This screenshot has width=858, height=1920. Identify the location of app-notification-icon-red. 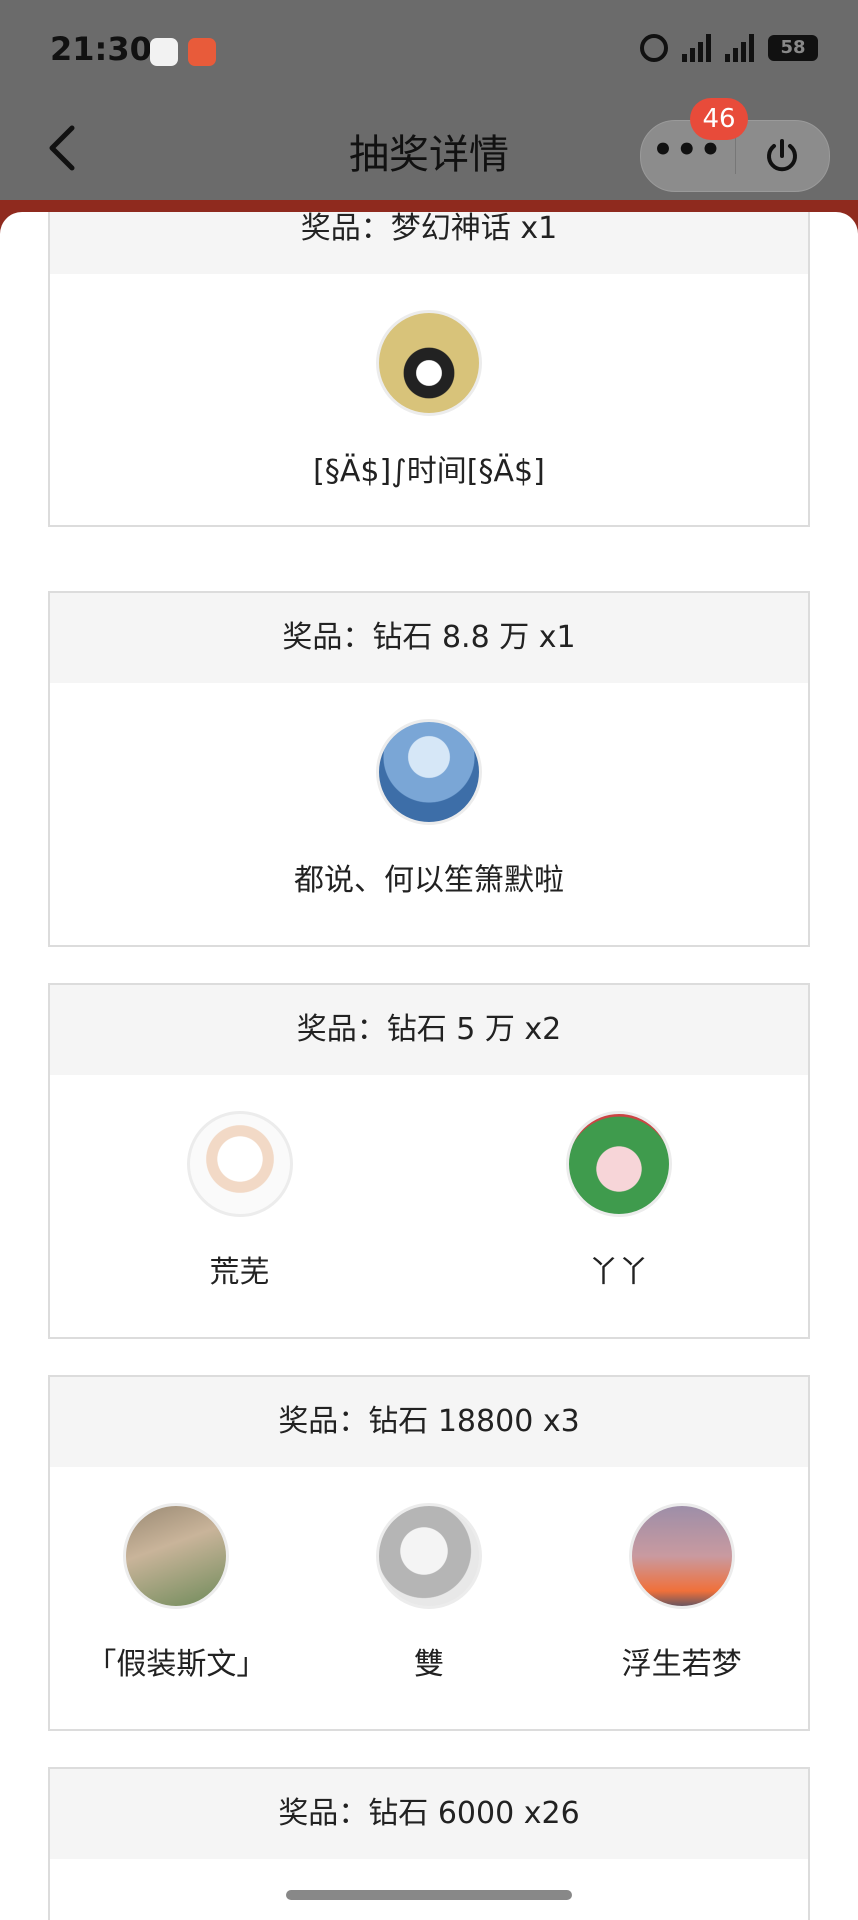
(202, 52).